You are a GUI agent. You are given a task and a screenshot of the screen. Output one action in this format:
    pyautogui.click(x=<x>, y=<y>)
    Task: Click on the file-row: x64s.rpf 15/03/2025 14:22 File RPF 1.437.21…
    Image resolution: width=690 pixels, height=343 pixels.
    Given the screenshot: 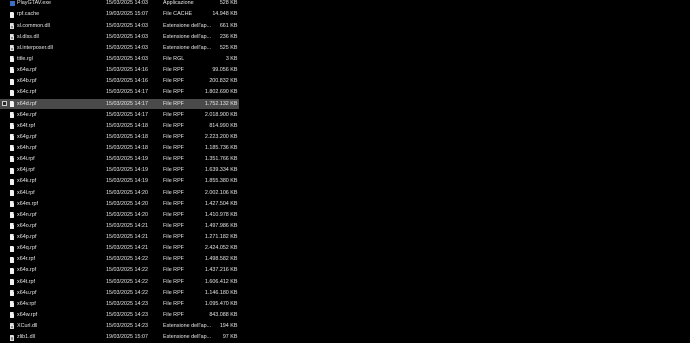 What is the action you would take?
    pyautogui.click(x=120, y=270)
    